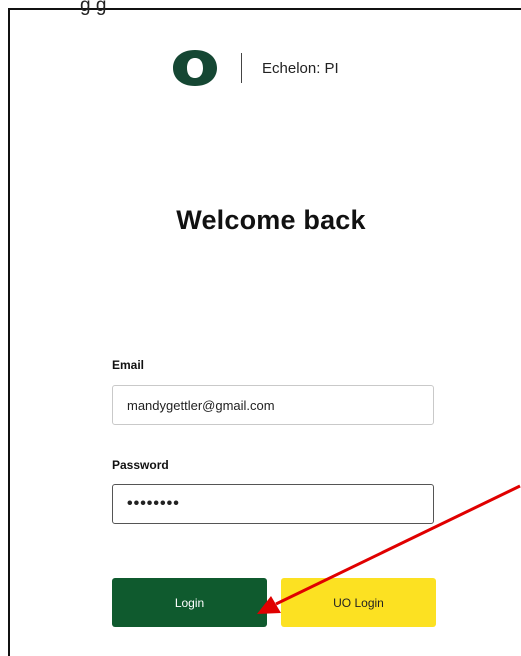 Image resolution: width=521 pixels, height=656 pixels. What do you see at coordinates (128, 365) in the screenshot?
I see `email-label: Email` at bounding box center [128, 365].